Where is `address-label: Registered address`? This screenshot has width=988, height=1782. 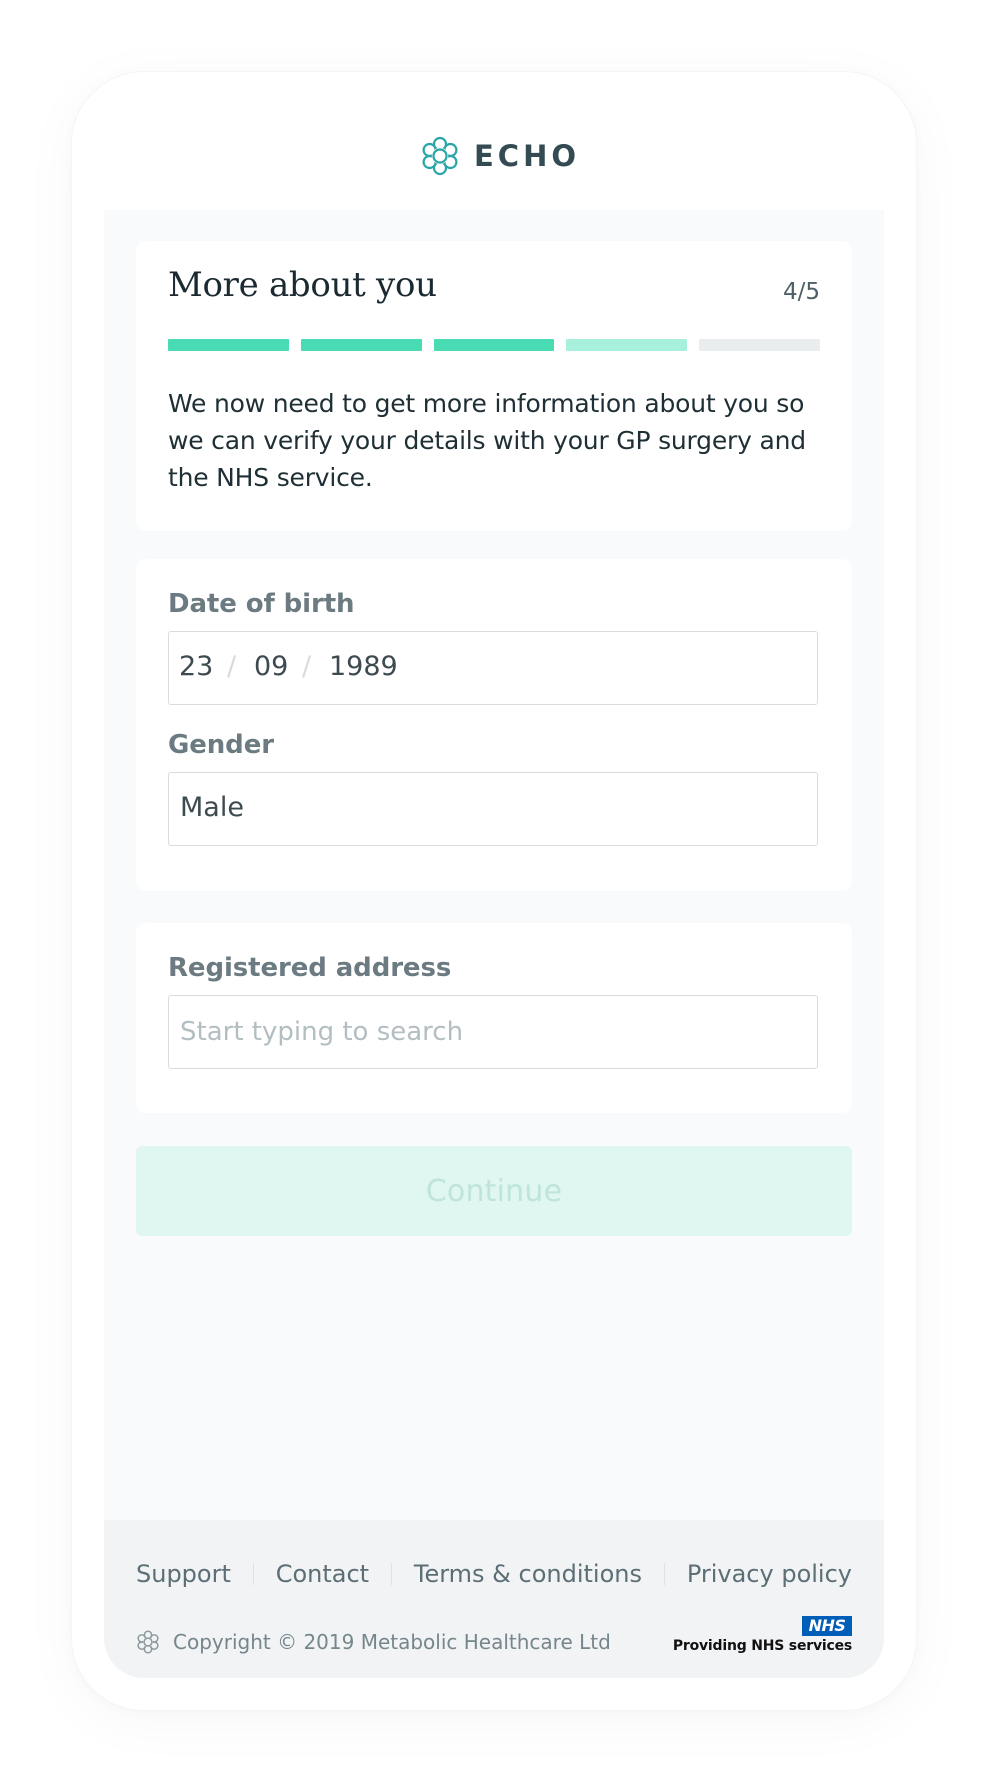
address-label: Registered address is located at coordinates (310, 968).